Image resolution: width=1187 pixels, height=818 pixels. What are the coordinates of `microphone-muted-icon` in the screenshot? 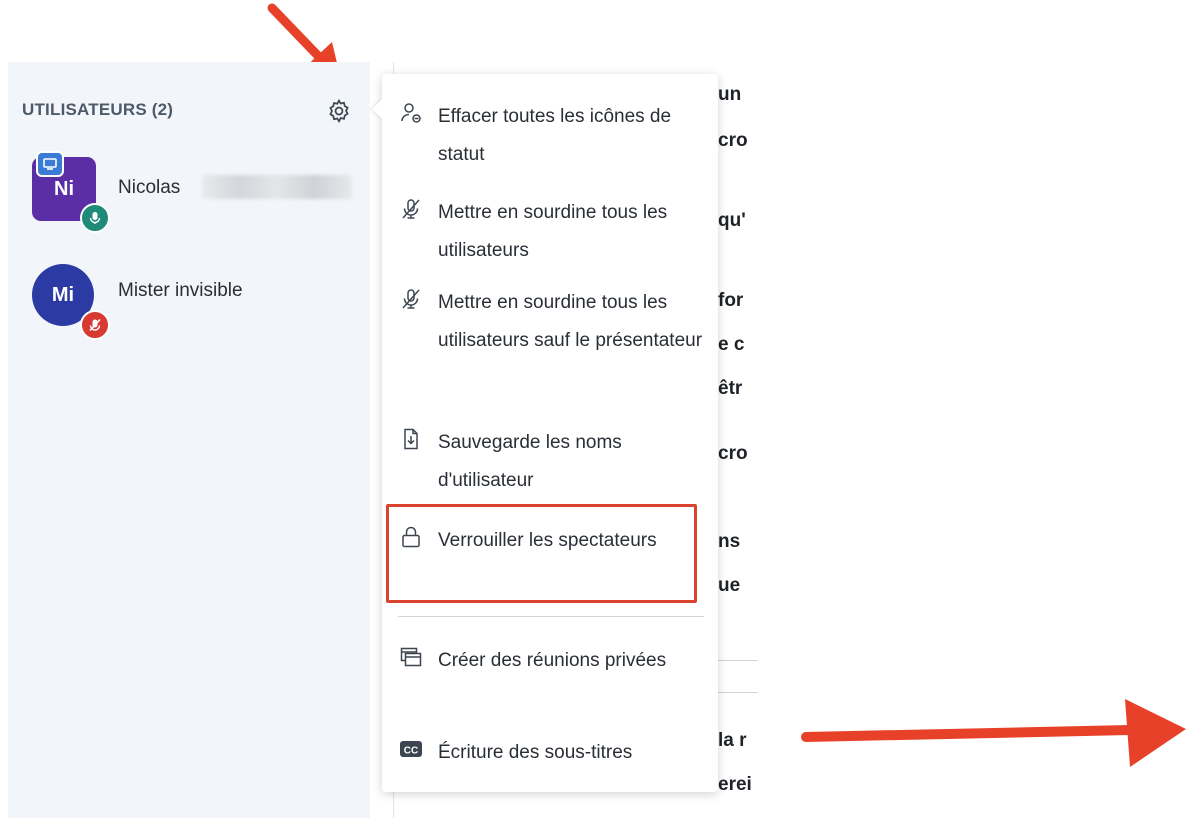 It's located at (95, 325).